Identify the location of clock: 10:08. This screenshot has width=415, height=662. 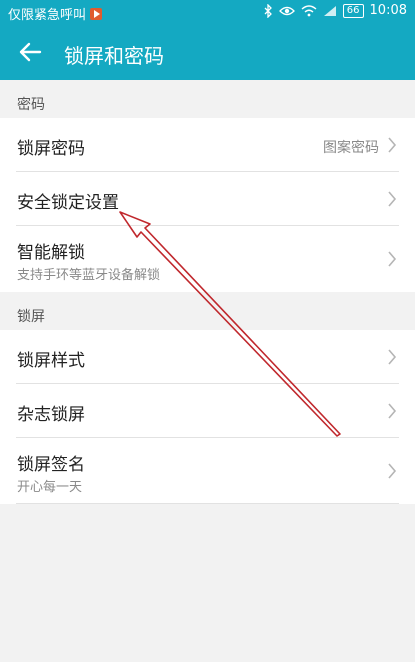
(388, 10).